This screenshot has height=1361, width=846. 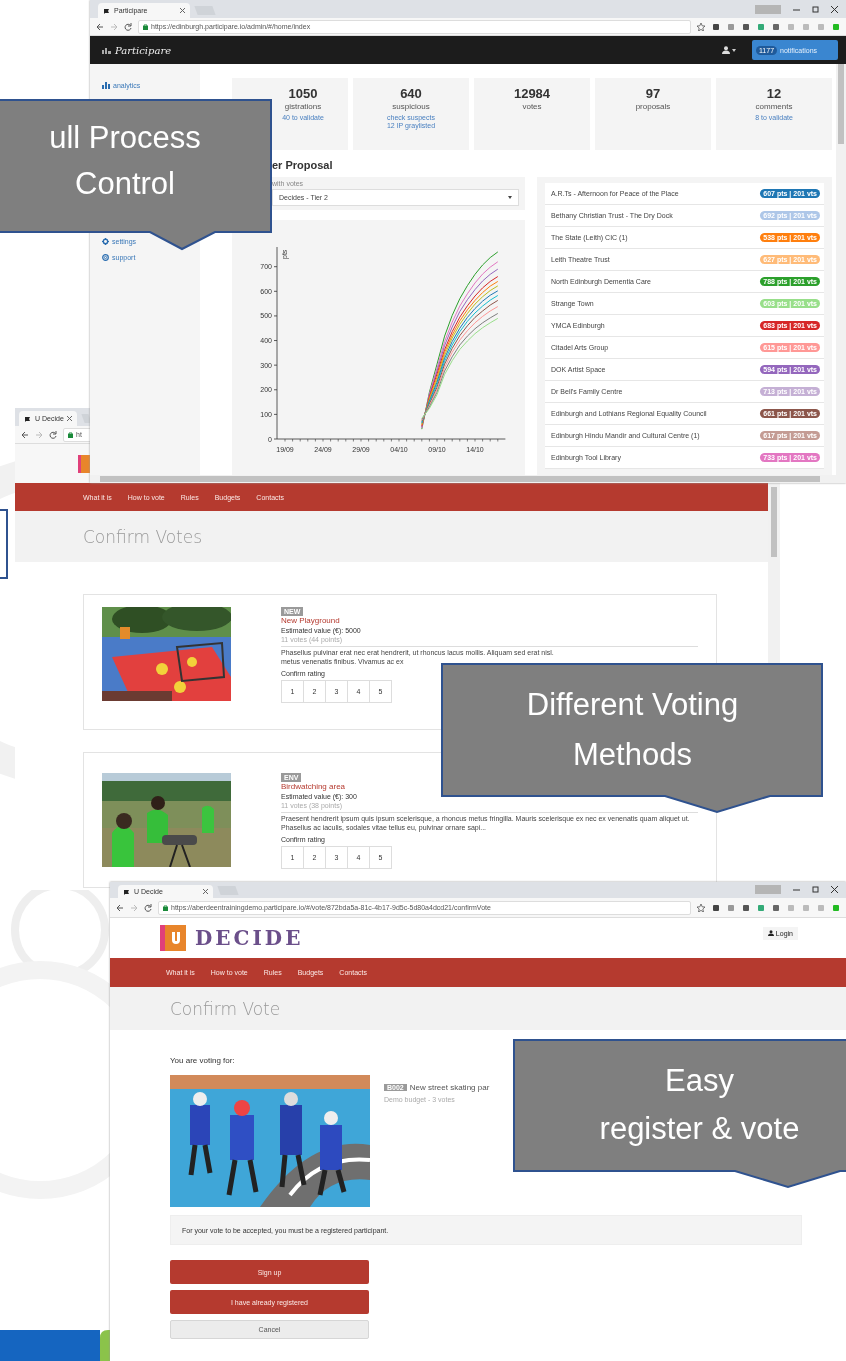 What do you see at coordinates (468, 479) in the screenshot?
I see `horizontal-scrollbar` at bounding box center [468, 479].